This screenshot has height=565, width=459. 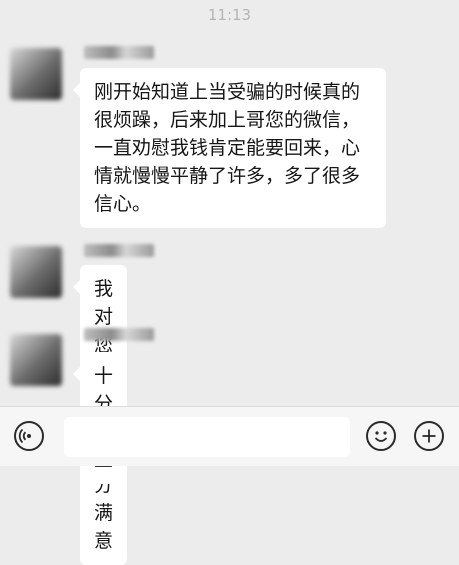 I want to click on message-timestamp: 11:13, so click(x=229, y=15).